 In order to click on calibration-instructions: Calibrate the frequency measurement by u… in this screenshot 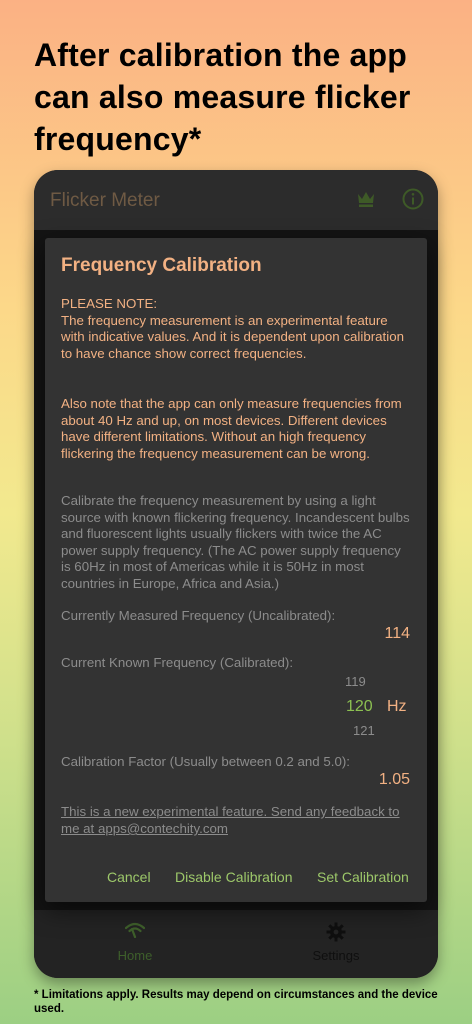, I will do `click(235, 542)`.